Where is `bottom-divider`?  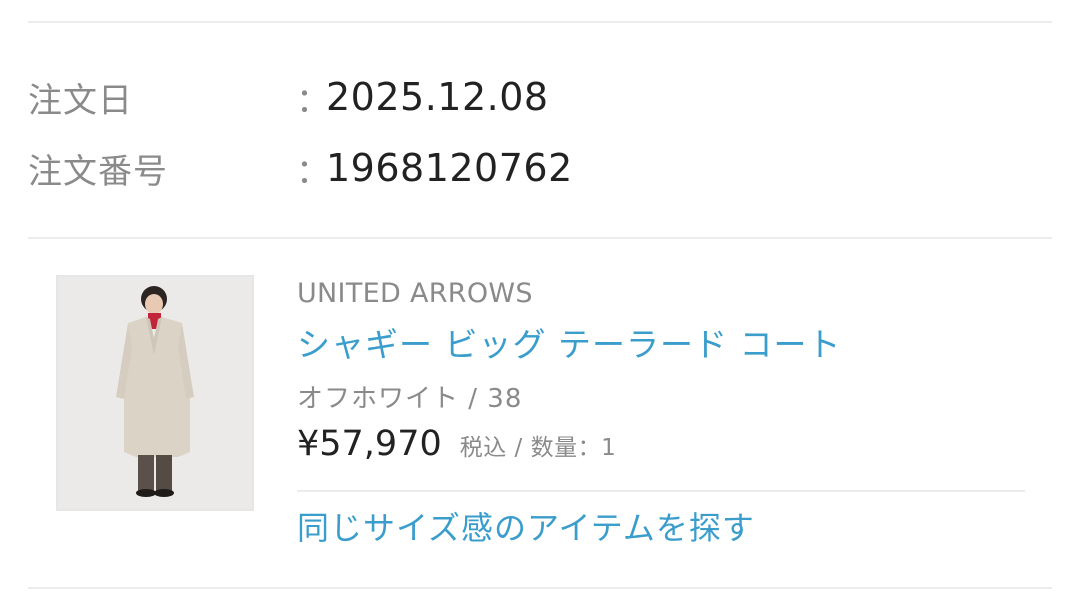
bottom-divider is located at coordinates (540, 588).